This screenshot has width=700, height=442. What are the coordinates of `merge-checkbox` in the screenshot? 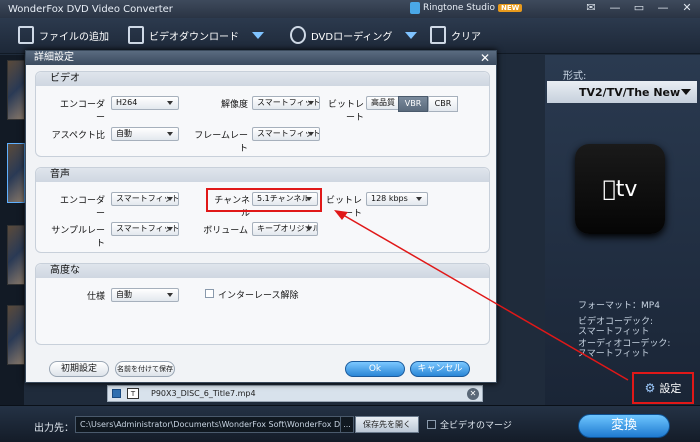 It's located at (431, 424).